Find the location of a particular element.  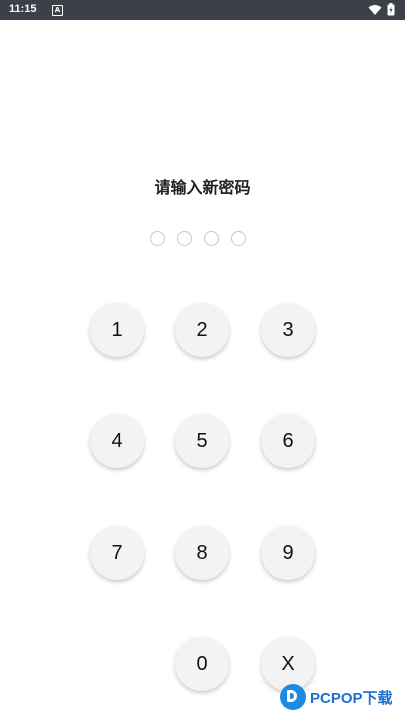

pcpop-logo-icon is located at coordinates (293, 697).